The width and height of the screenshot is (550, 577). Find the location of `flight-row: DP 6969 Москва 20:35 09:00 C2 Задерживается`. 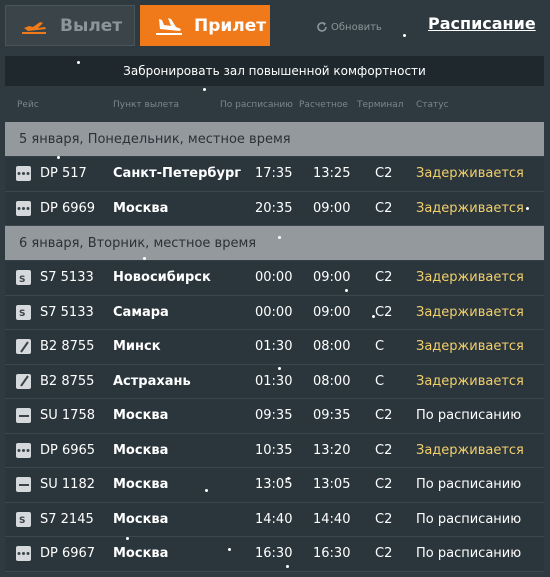

flight-row: DP 6969 Москва 20:35 09:00 C2 Задерживается is located at coordinates (274, 208).